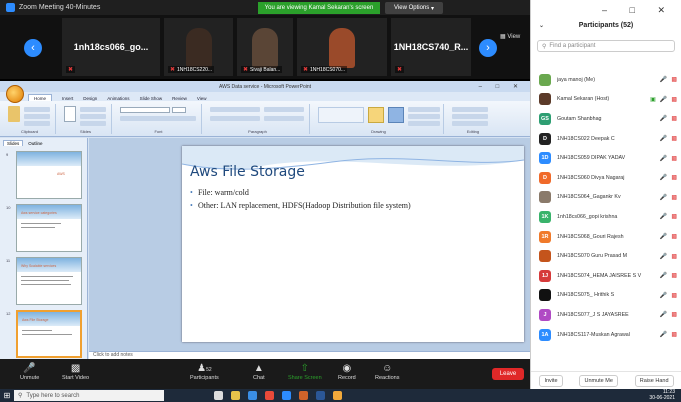  I want to click on find-button, so click(470, 109).